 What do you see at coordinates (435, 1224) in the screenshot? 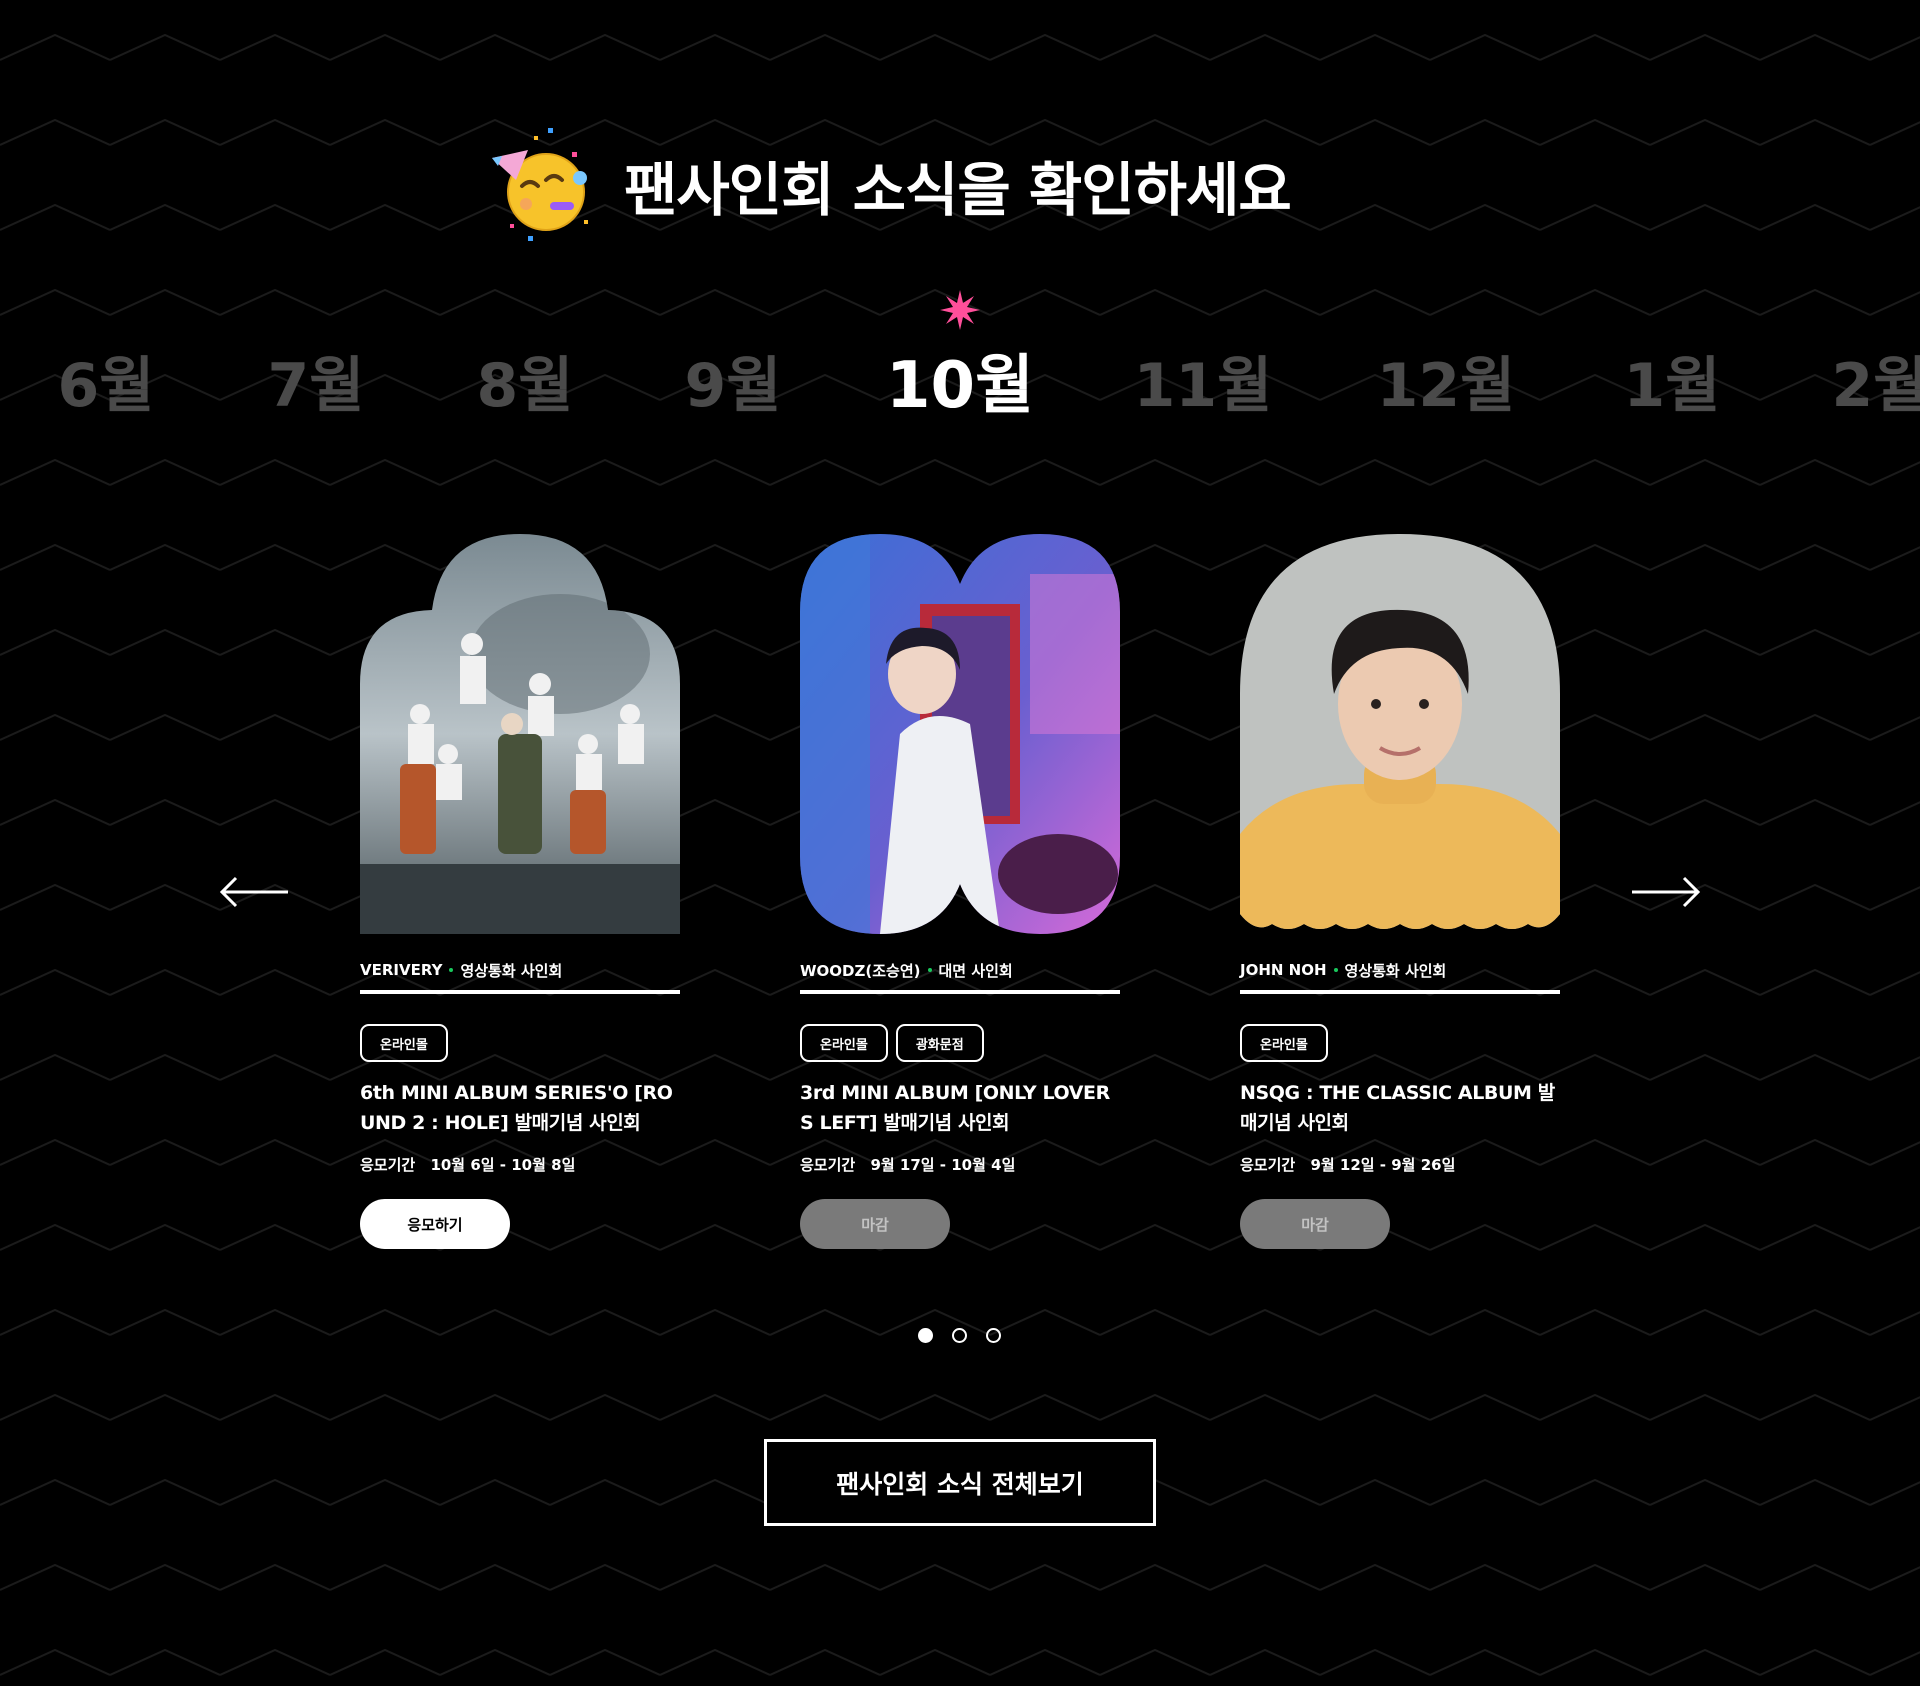
I see `apply-button: 응모하기` at bounding box center [435, 1224].